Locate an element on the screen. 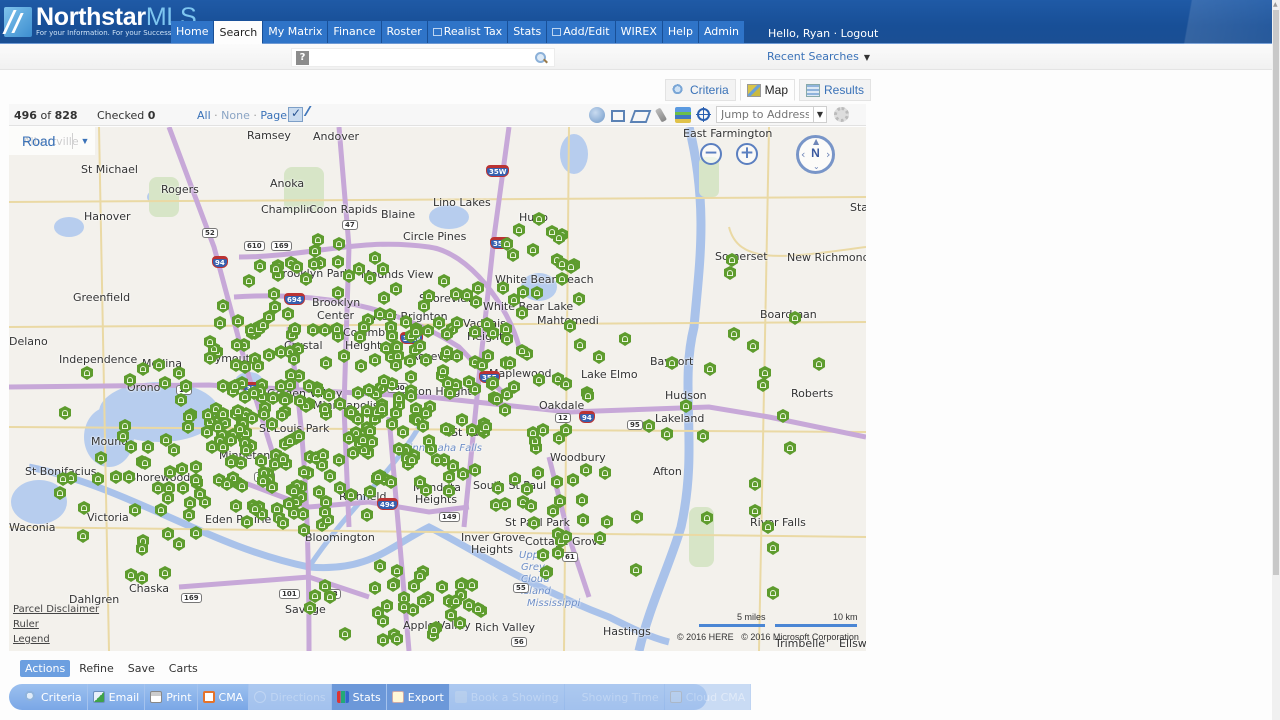 This screenshot has width=1280, height=720. draw-polygon-icon is located at coordinates (639, 115).